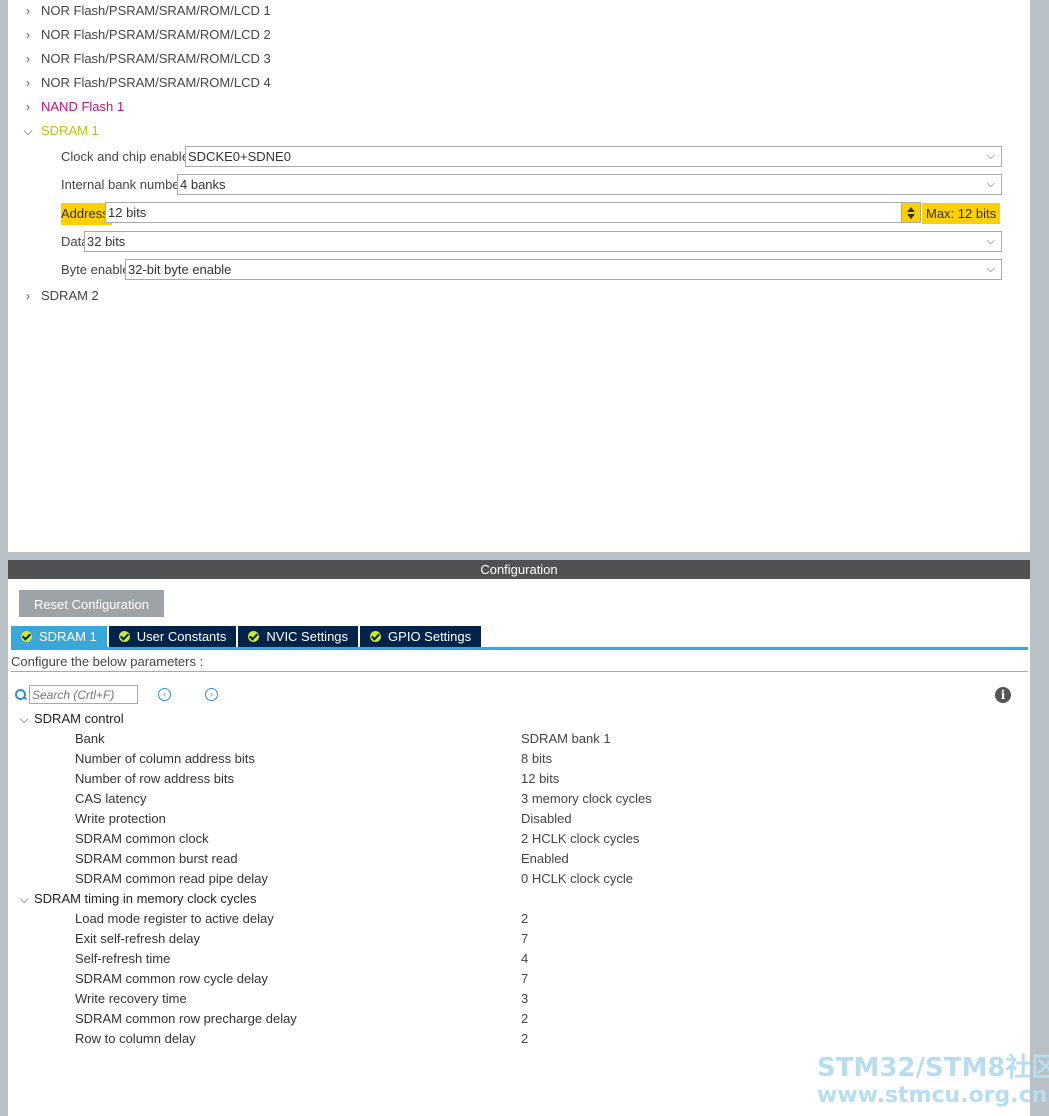 Image resolution: width=1049 pixels, height=1116 pixels. What do you see at coordinates (165, 759) in the screenshot?
I see `param-name: Number of column address bits` at bounding box center [165, 759].